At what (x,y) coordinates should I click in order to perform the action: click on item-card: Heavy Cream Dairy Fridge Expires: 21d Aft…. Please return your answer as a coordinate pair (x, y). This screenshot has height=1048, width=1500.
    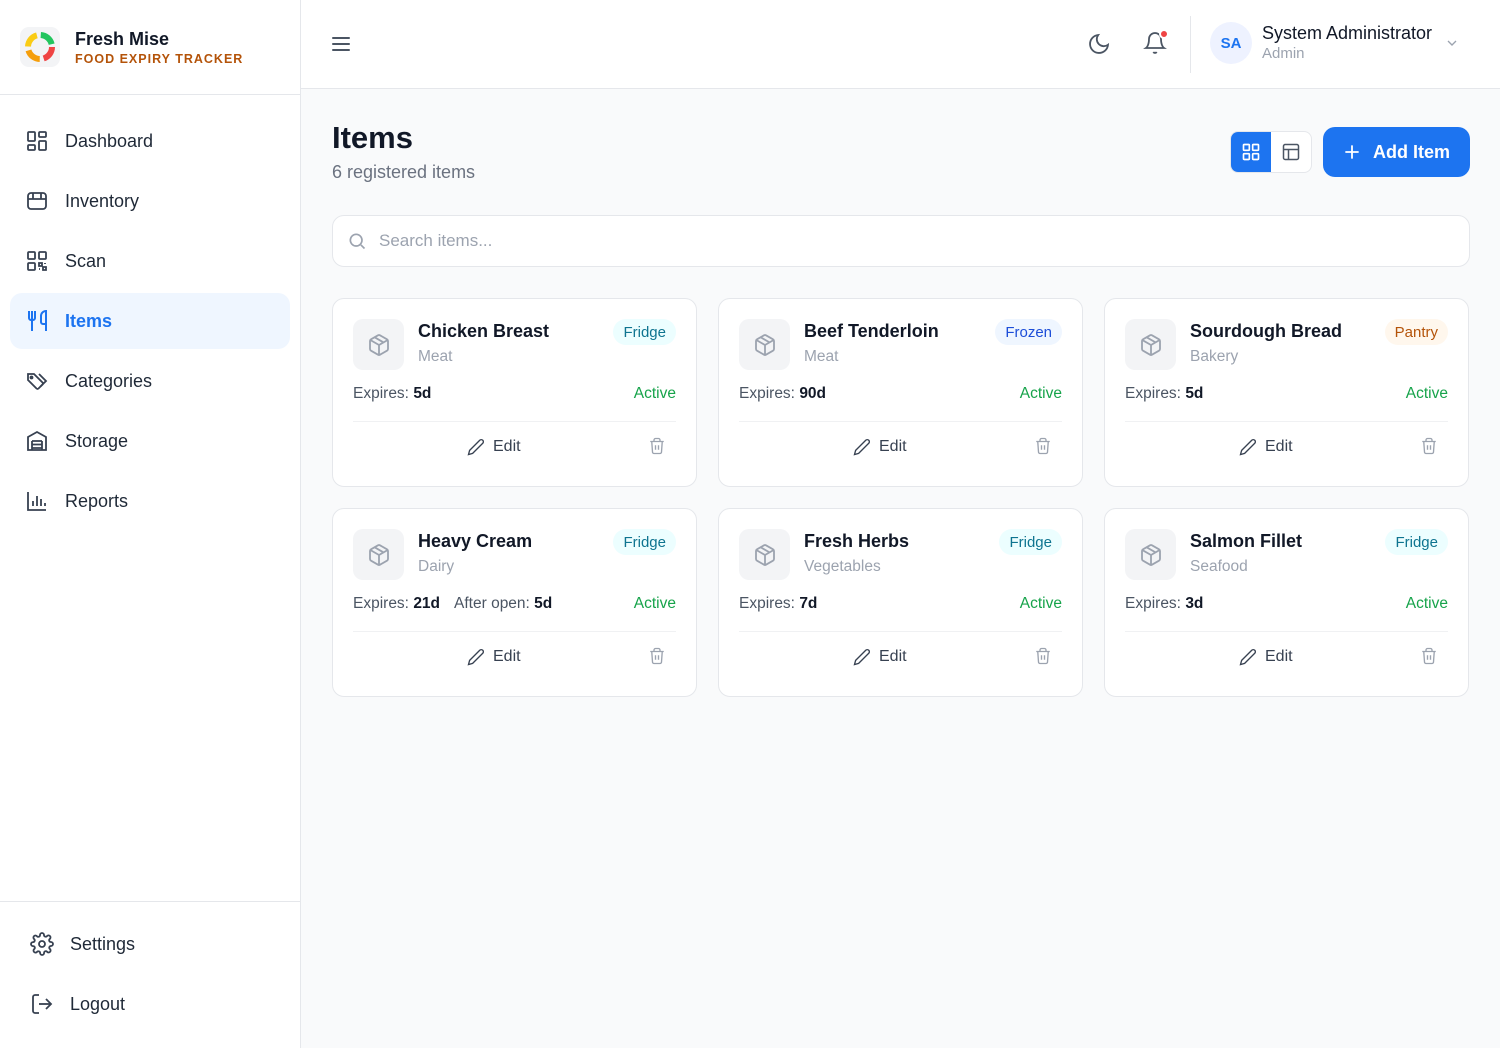
    Looking at the image, I should click on (514, 602).